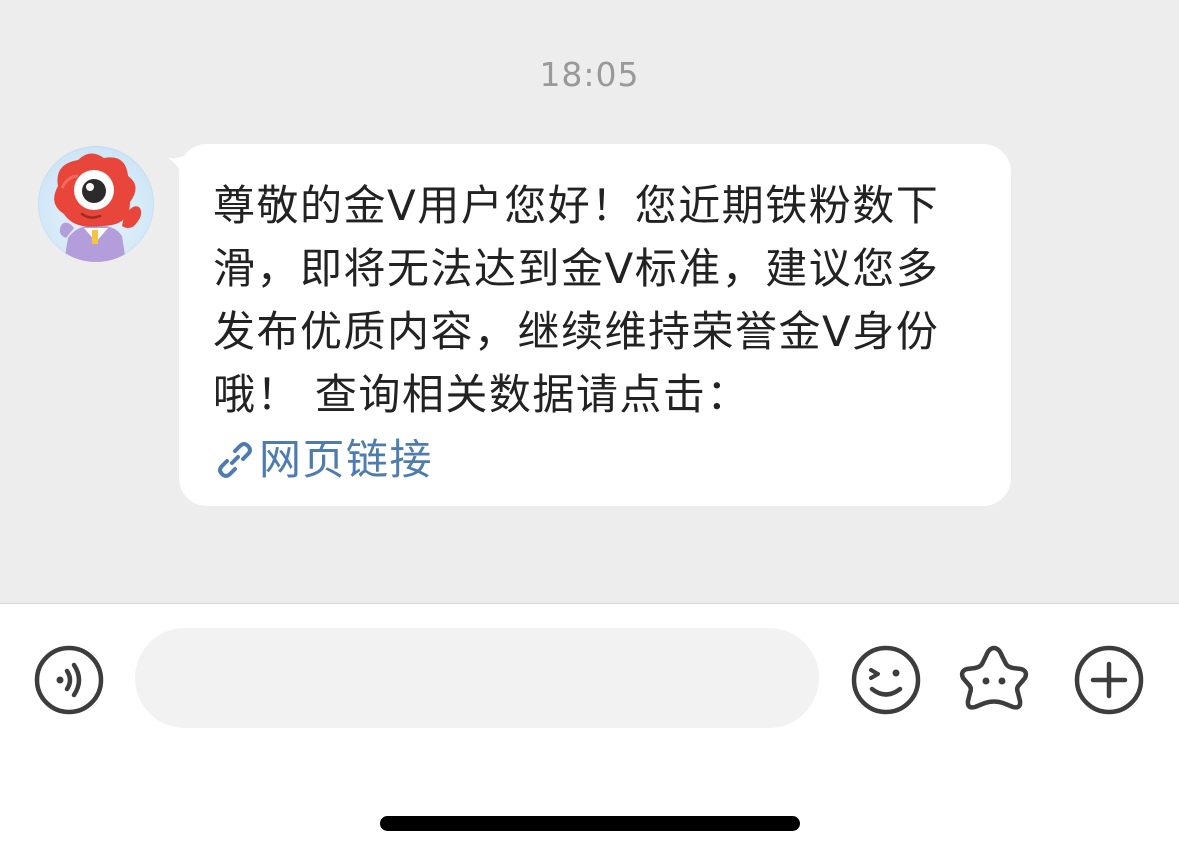 Image resolution: width=1179 pixels, height=855 pixels. Describe the element at coordinates (590, 823) in the screenshot. I see `home-indicator` at that location.